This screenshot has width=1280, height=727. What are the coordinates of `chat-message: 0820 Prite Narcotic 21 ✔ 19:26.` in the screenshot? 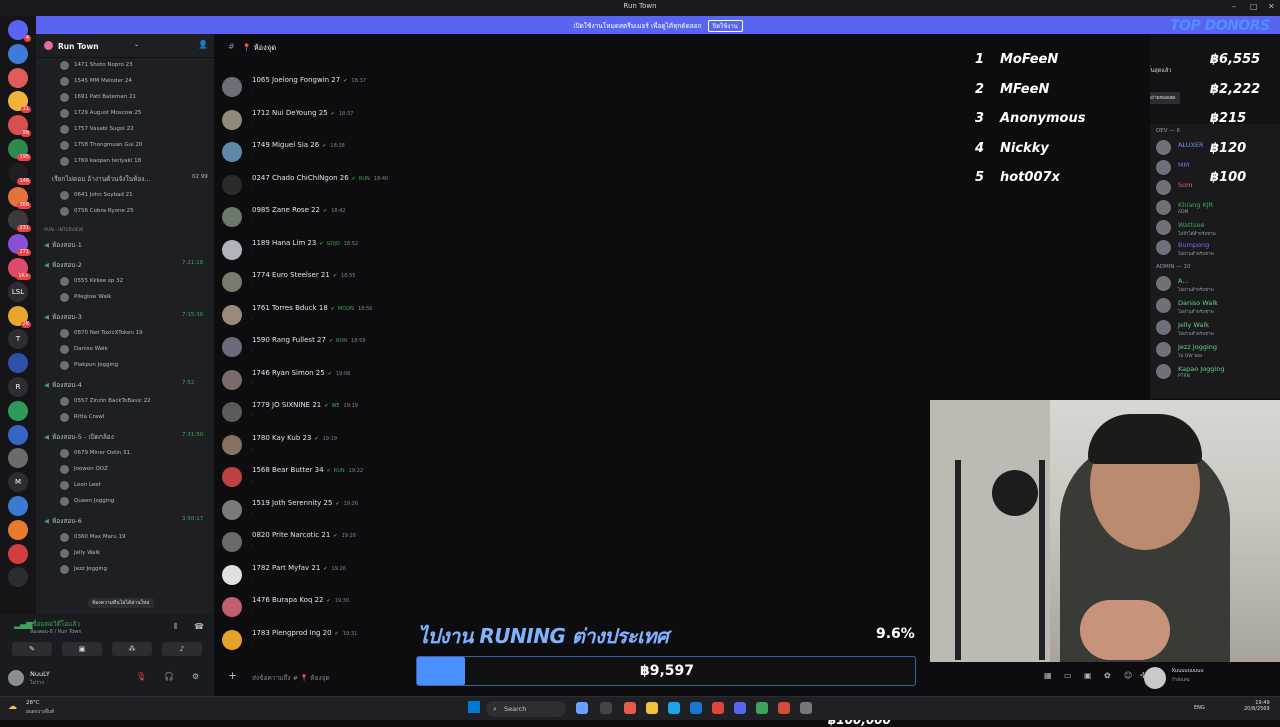 It's located at (422, 544).